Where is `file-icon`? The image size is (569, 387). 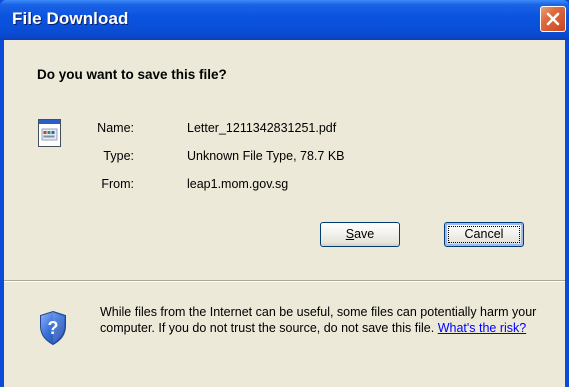
file-icon is located at coordinates (49, 133).